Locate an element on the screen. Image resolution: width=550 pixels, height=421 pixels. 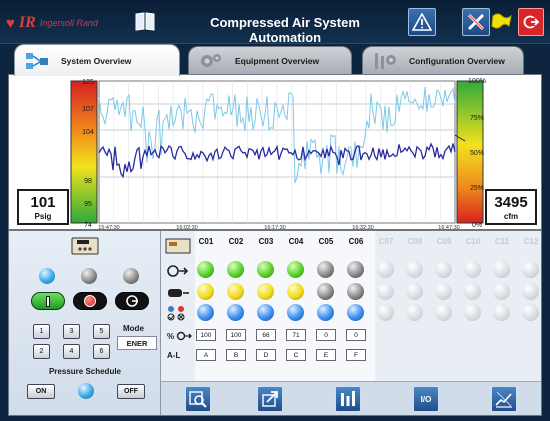
status-indicator-c10 is located at coordinates (472, 269).